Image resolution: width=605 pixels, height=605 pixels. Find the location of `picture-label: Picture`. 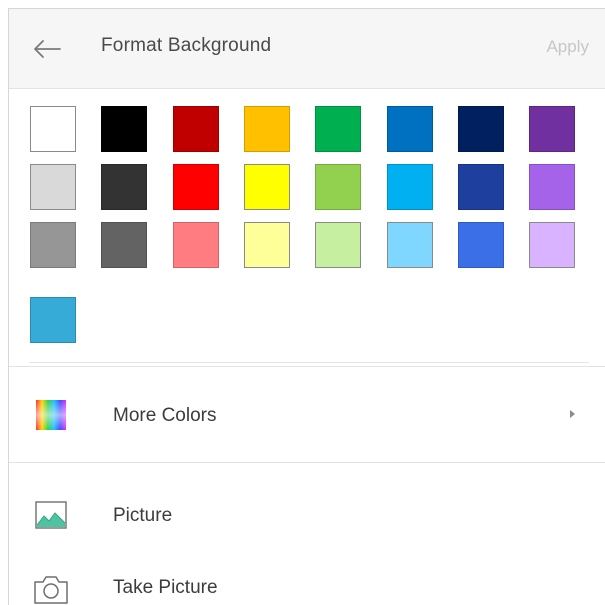

picture-label: Picture is located at coordinates (143, 515).